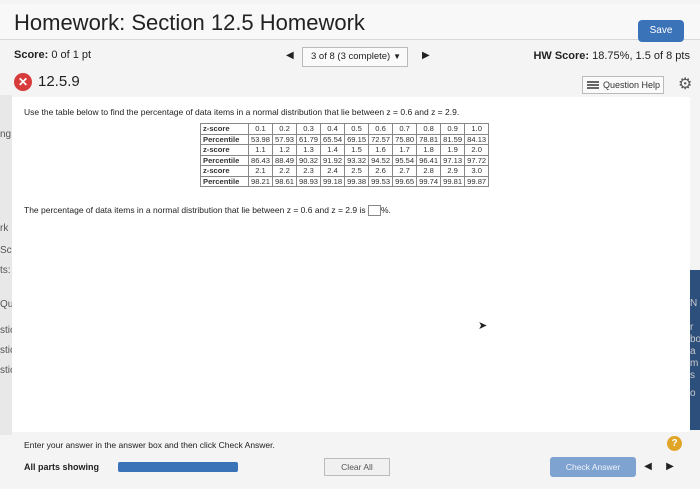 This screenshot has width=700, height=489. I want to click on table-cell: 61.79, so click(309, 139).